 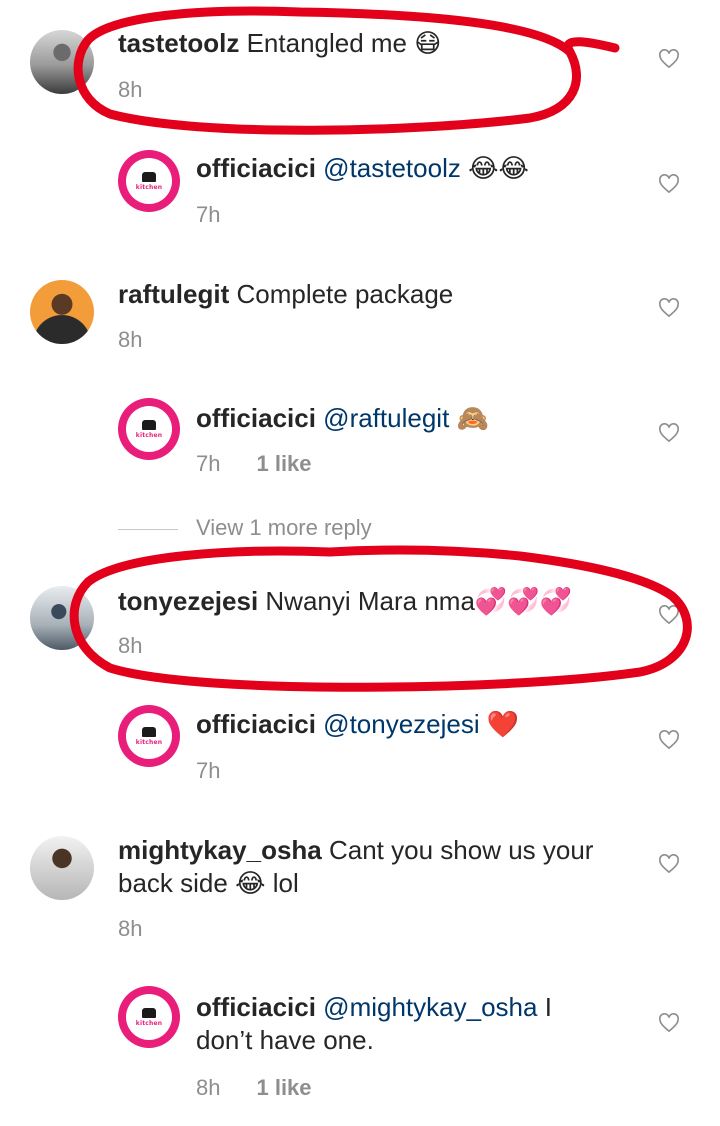 I want to click on revolving-hearts-emoji: 💞💞💞, so click(x=523, y=602).